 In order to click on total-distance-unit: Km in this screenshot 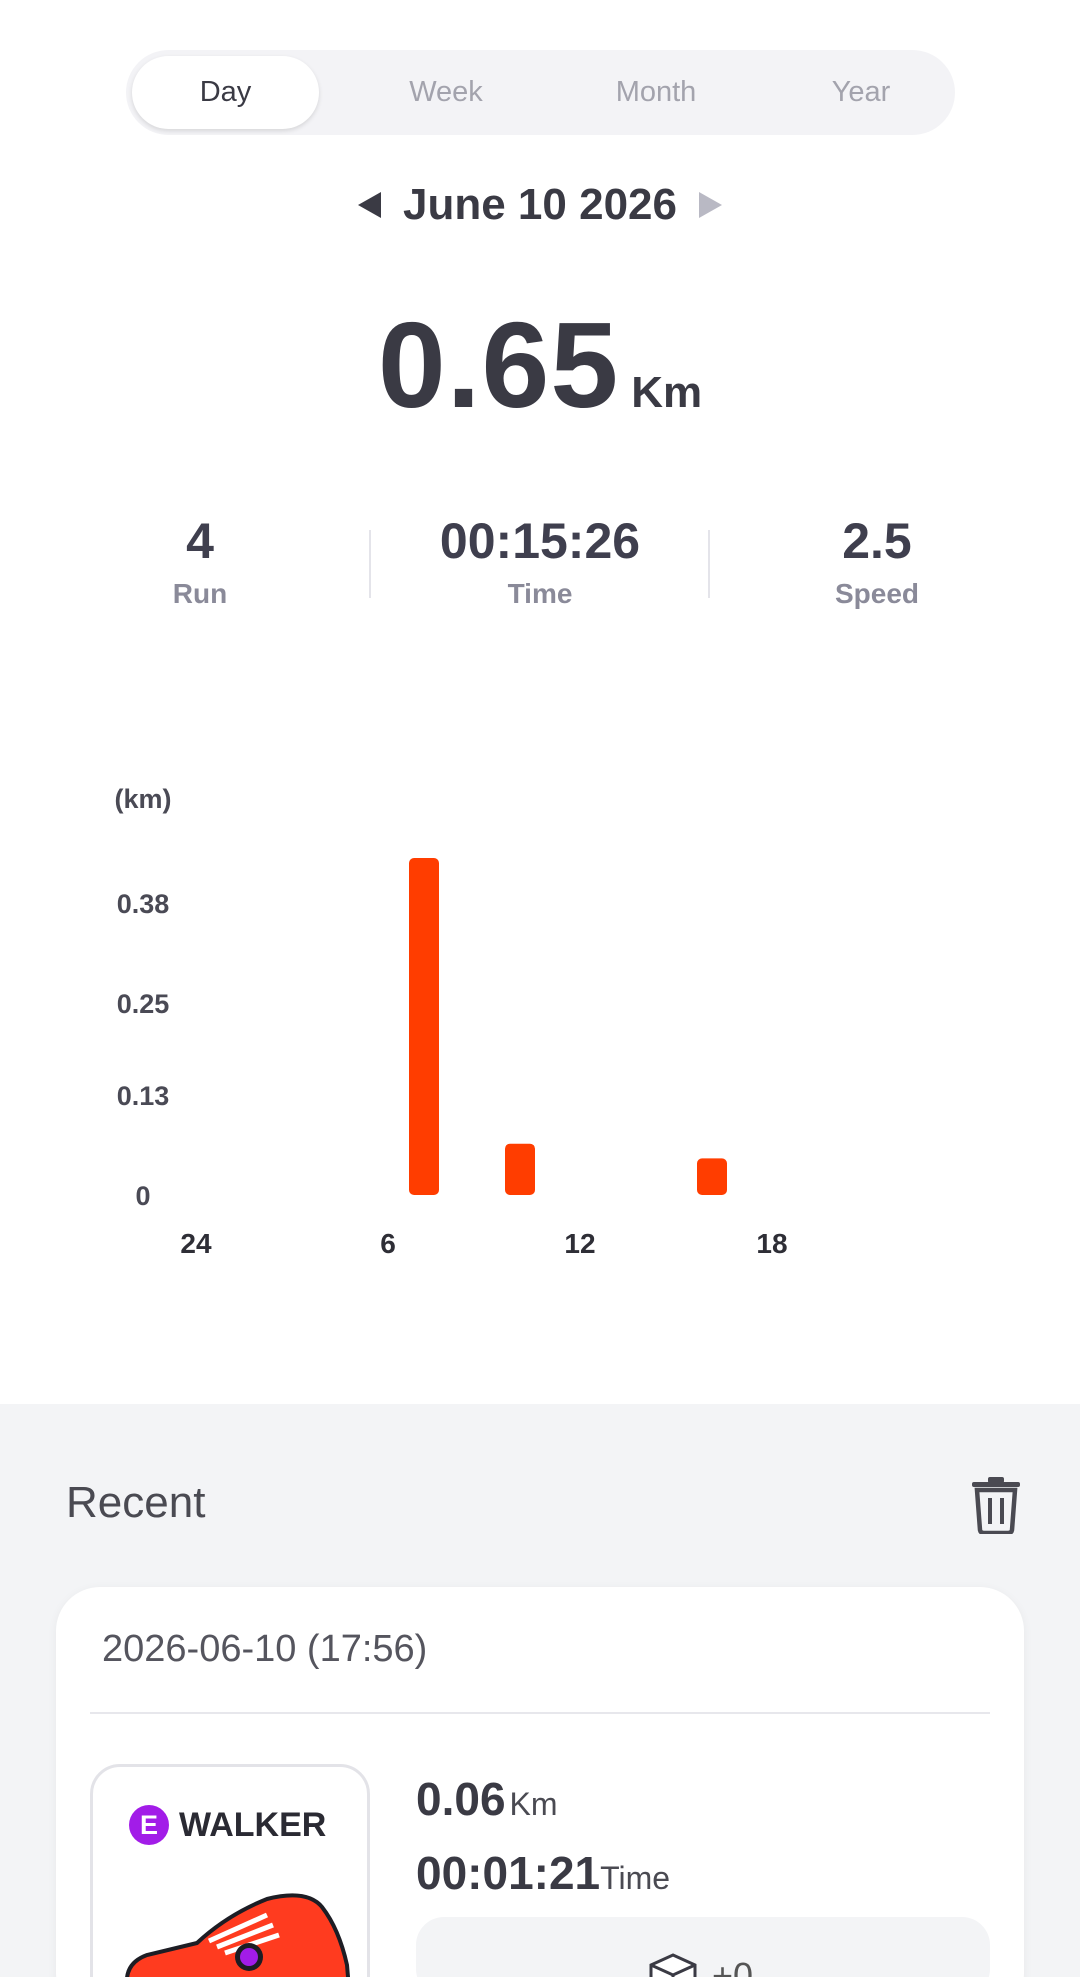, I will do `click(667, 392)`.